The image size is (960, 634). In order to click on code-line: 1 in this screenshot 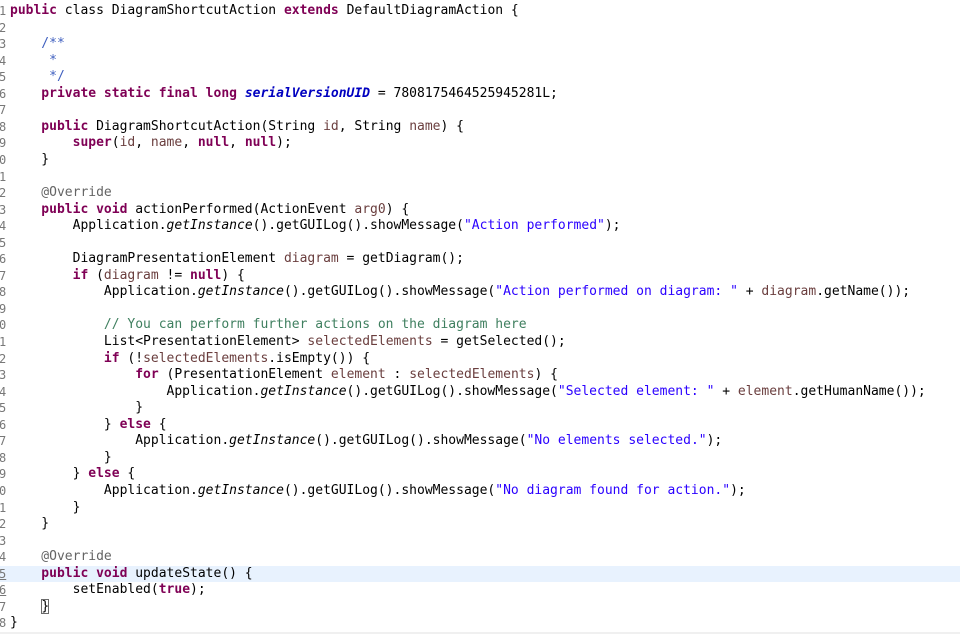, I will do `click(480, 177)`.